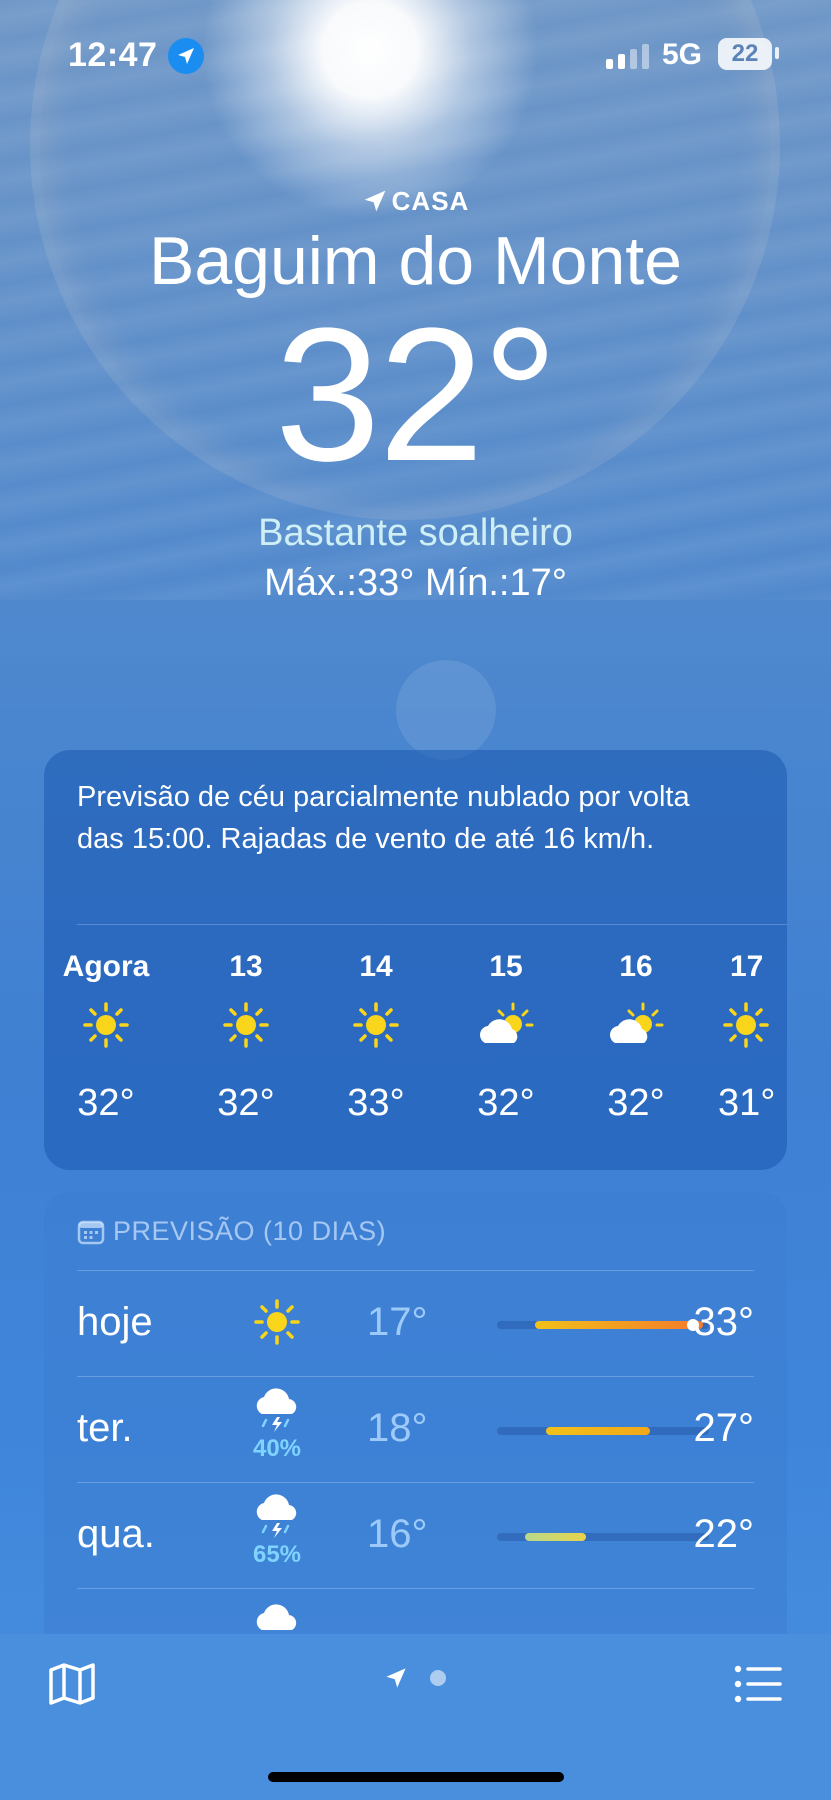 This screenshot has height=1800, width=831. I want to click on day-row: hoje 17° 33°, so click(415, 1323).